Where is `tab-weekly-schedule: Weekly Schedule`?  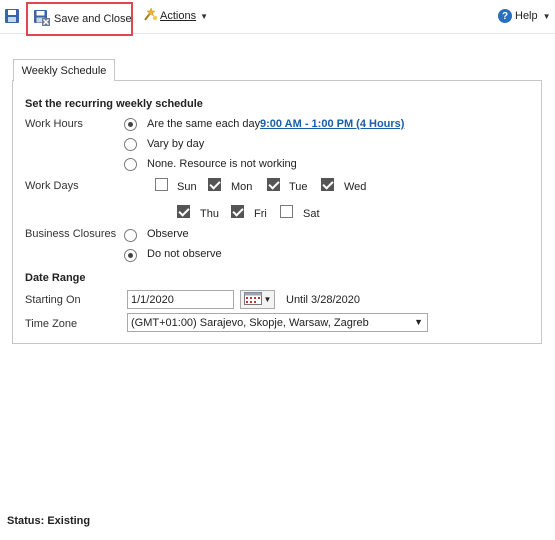
tab-weekly-schedule: Weekly Schedule is located at coordinates (64, 70).